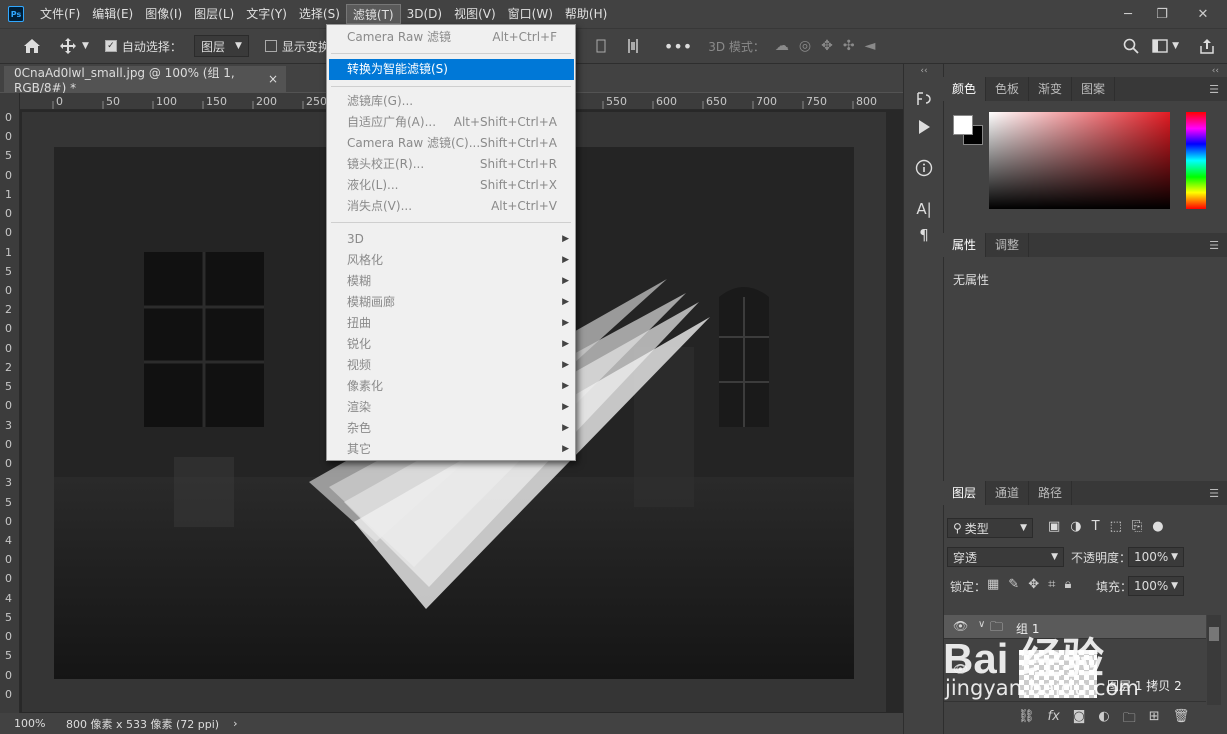 This screenshot has height=734, width=1227. I want to click on tab-properties: 属性, so click(965, 245).